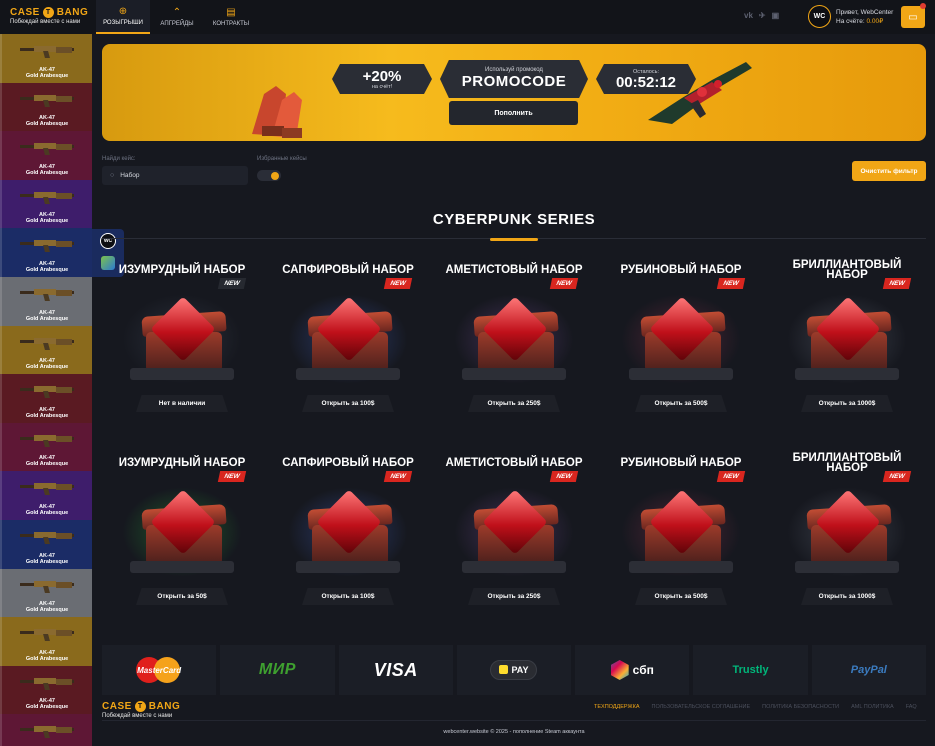 The width and height of the screenshot is (935, 746). I want to click on telegram-icon: ✈, so click(762, 15).